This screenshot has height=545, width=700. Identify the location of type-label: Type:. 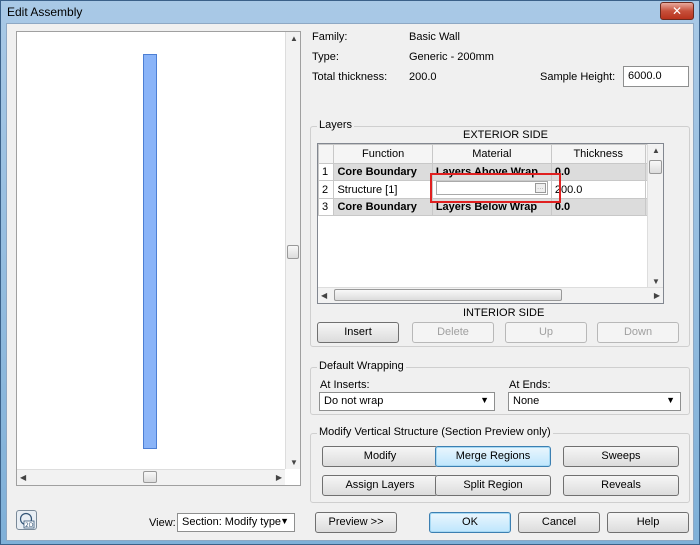
(325, 57).